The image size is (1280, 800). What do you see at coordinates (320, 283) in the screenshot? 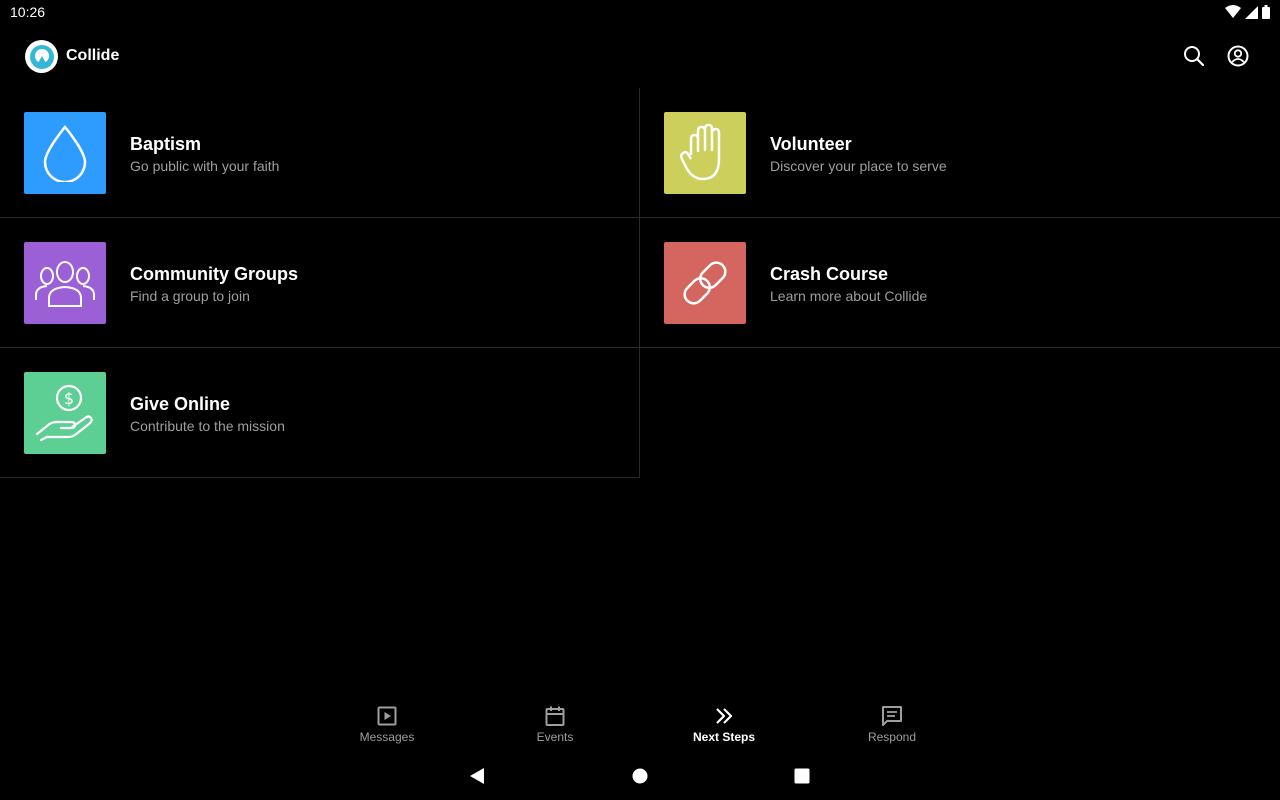
I see `card-community-groups: Community Groups Find a group to join` at bounding box center [320, 283].